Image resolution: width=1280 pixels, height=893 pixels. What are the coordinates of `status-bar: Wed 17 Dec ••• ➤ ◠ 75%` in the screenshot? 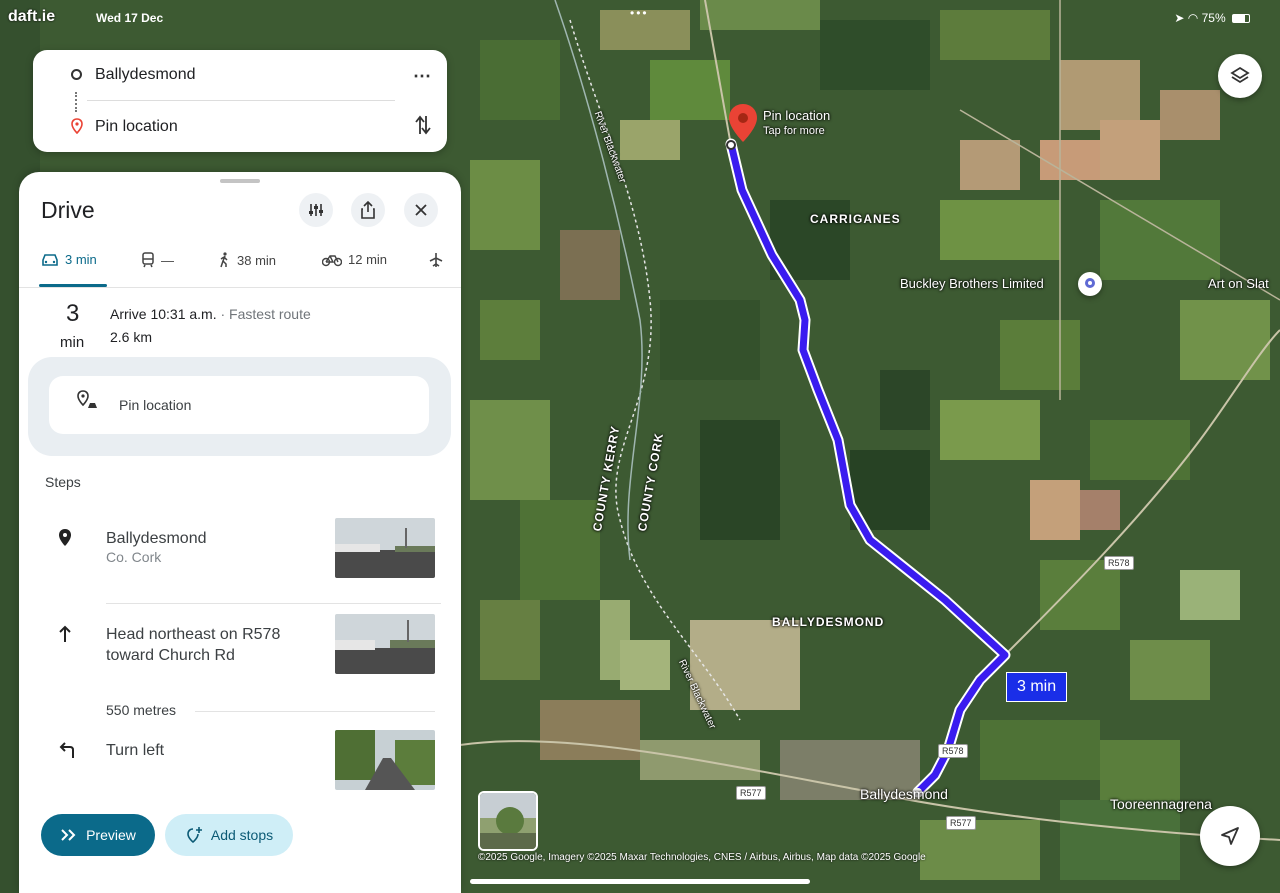 It's located at (640, 17).